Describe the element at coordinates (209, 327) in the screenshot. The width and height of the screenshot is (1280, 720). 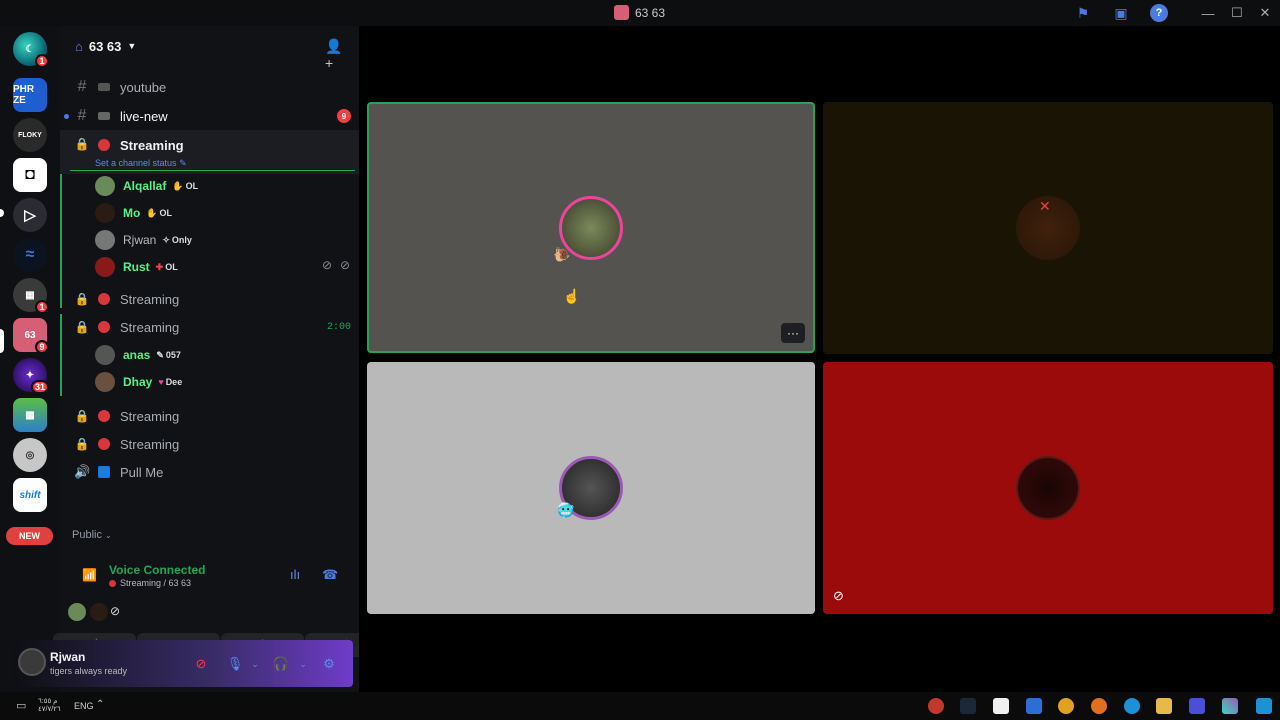
I see `channel-streaming: 🔒 Streaming 2:00` at that location.